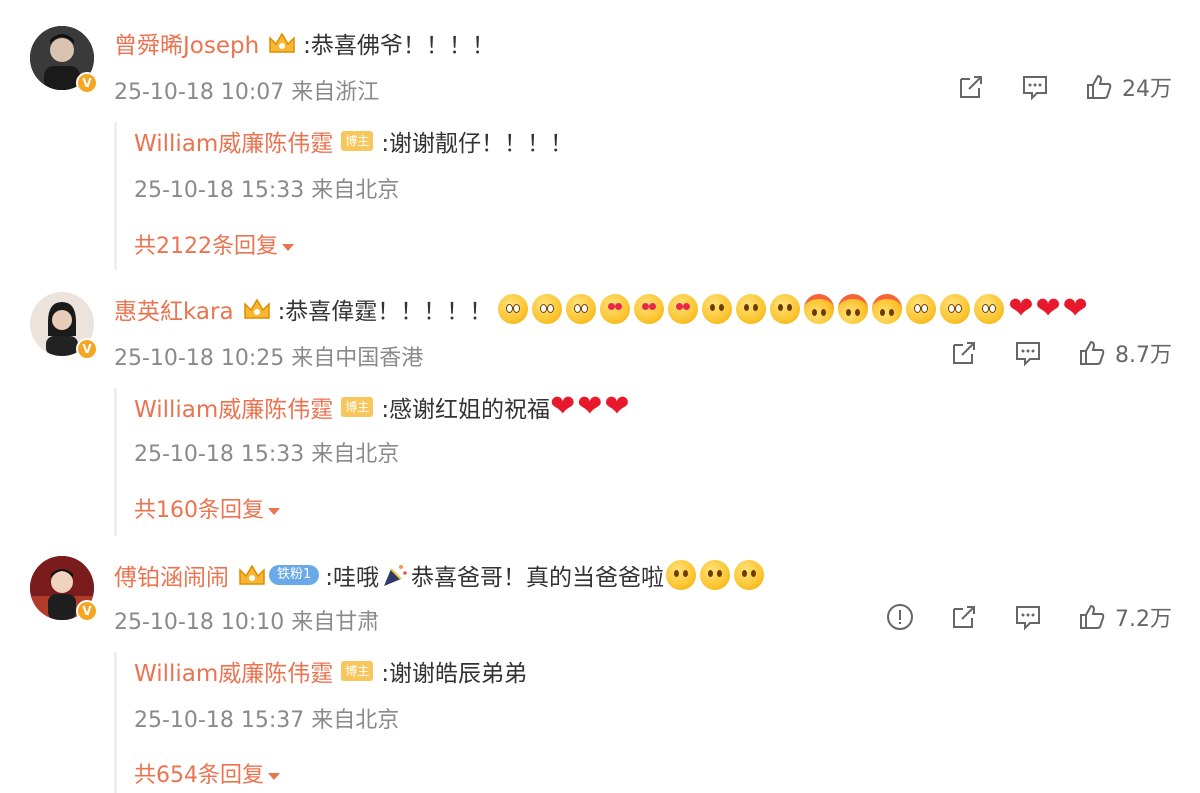  I want to click on comment-meta: 25-10-18 10:25 来自中国香港, so click(268, 356).